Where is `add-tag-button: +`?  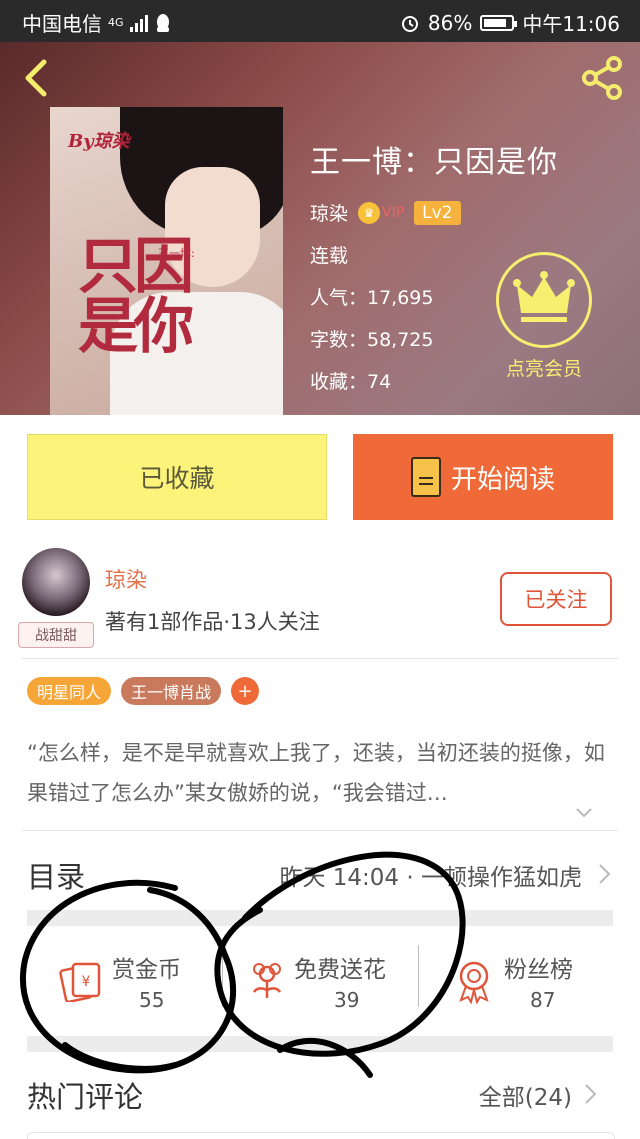 add-tag-button: + is located at coordinates (245, 691).